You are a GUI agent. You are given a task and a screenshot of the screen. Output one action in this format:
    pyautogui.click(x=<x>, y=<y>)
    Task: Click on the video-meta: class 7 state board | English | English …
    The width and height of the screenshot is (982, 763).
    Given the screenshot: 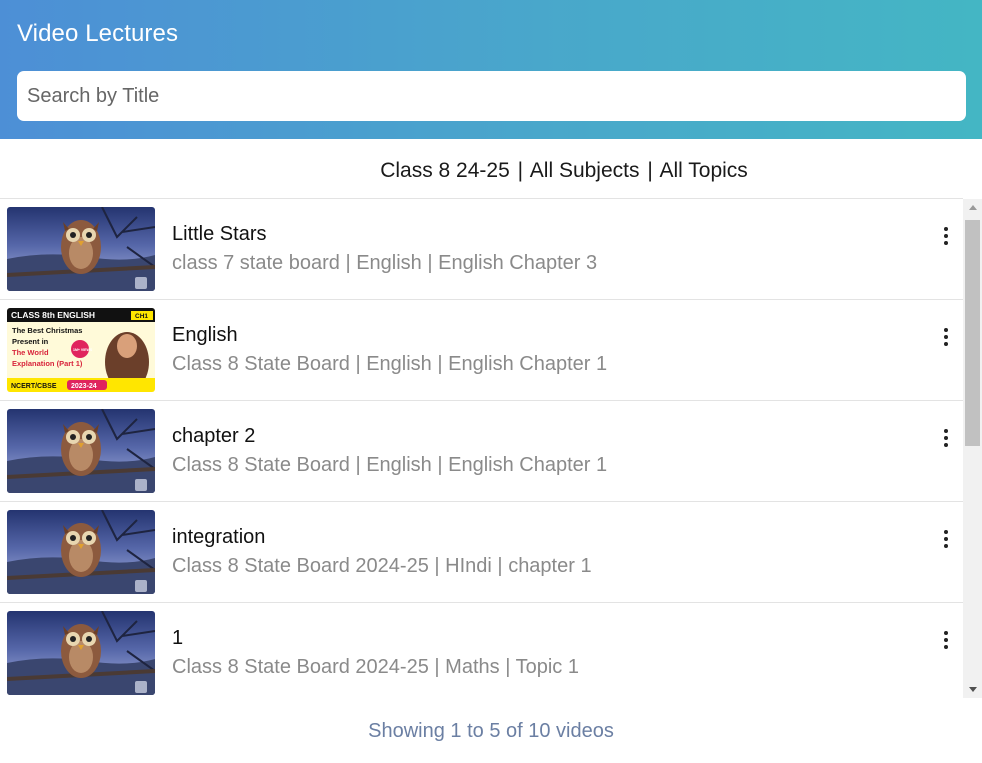 What is the action you would take?
    pyautogui.click(x=384, y=263)
    